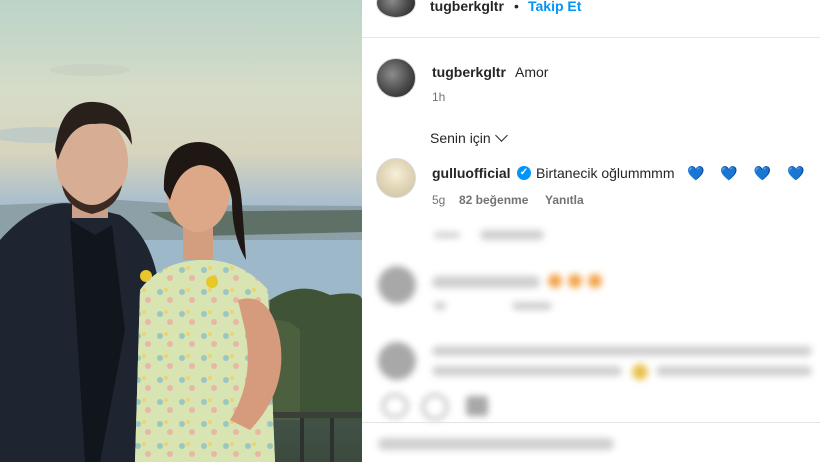  Describe the element at coordinates (486, 282) in the screenshot. I see `blurred-comment-username` at that location.